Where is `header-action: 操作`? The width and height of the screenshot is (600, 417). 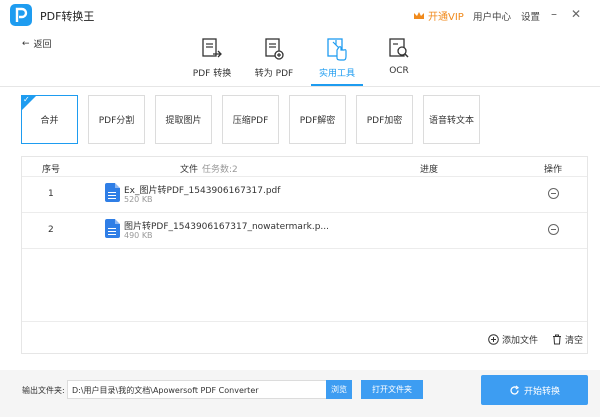
header-action: 操作 is located at coordinates (553, 170).